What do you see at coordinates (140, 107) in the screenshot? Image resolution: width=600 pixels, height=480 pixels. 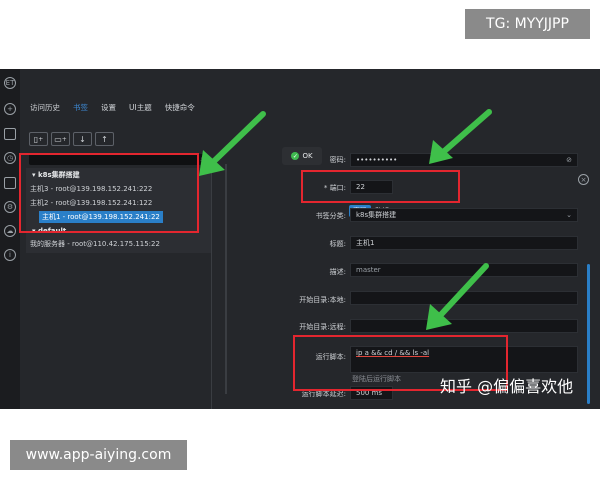 I see `tab-ui-theme: UI主题` at bounding box center [140, 107].